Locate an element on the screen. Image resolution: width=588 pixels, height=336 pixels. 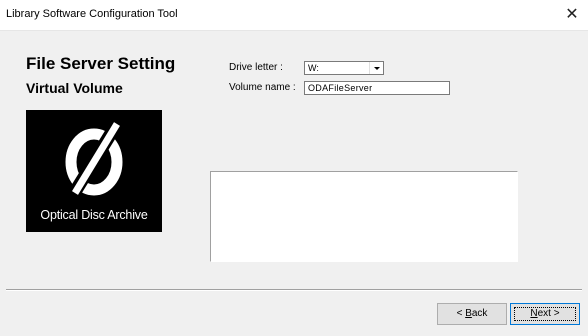
page-title: File Server Setting is located at coordinates (101, 63).